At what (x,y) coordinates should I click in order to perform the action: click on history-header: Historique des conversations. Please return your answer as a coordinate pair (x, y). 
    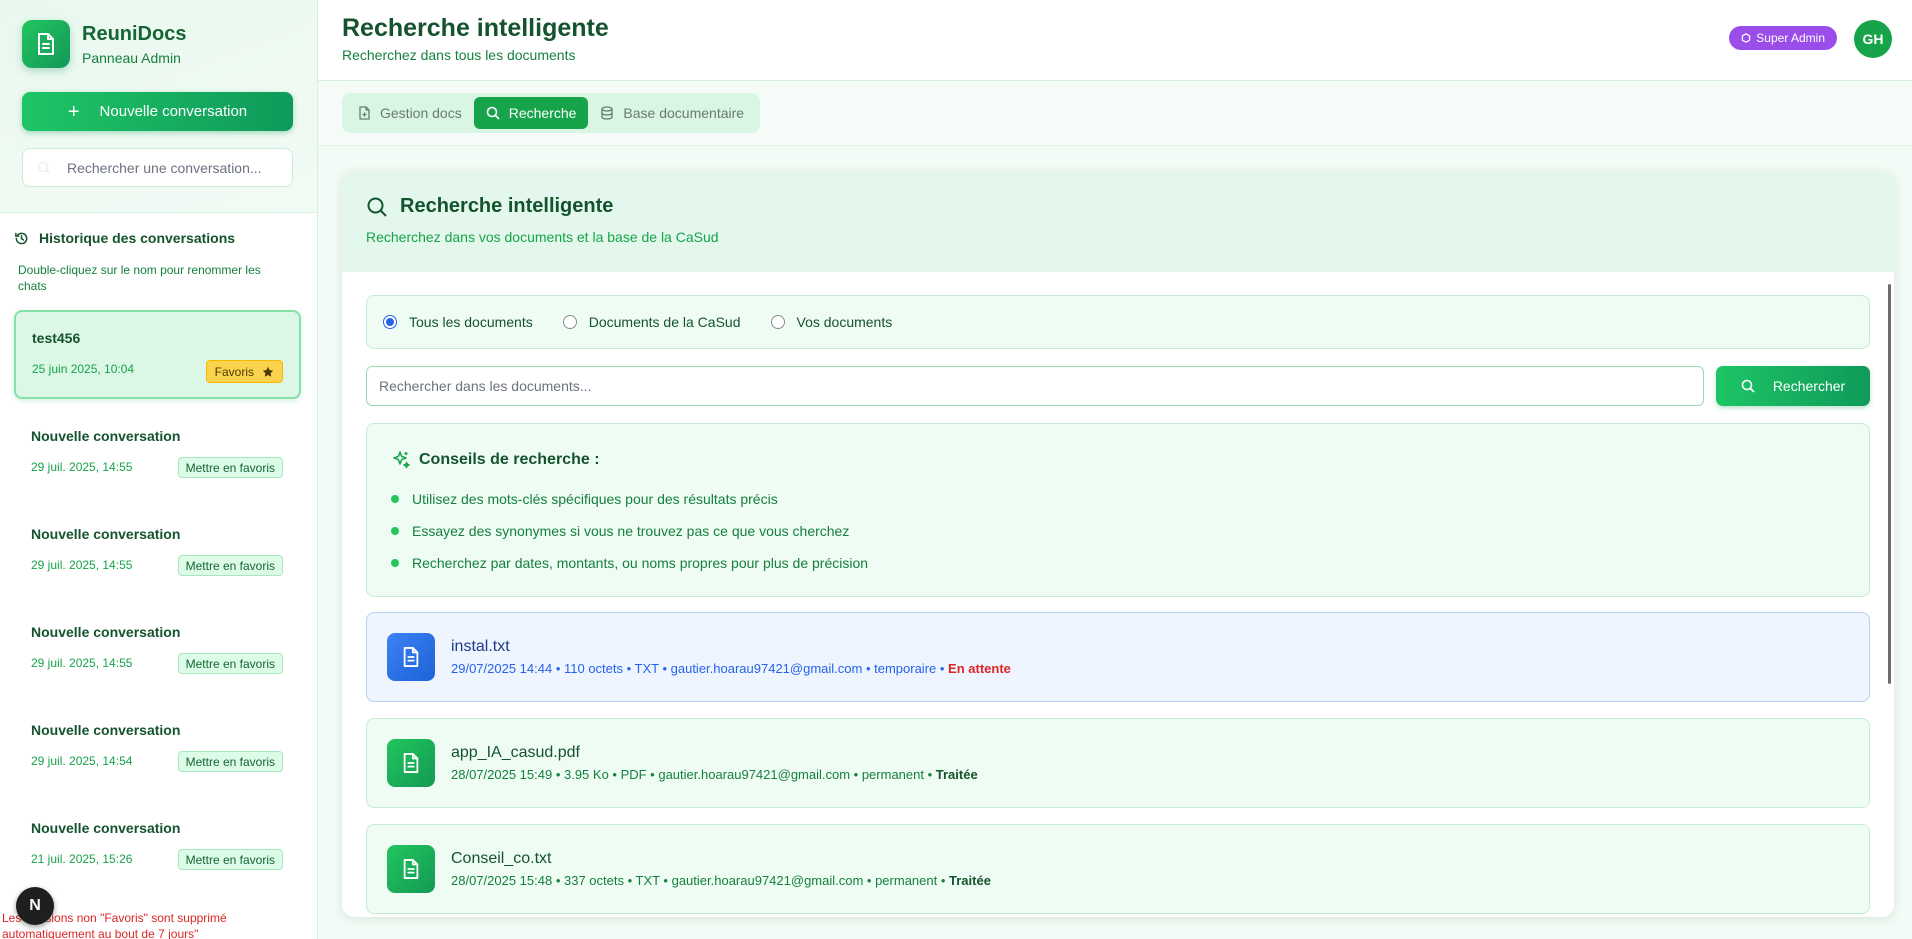
    Looking at the image, I should click on (124, 238).